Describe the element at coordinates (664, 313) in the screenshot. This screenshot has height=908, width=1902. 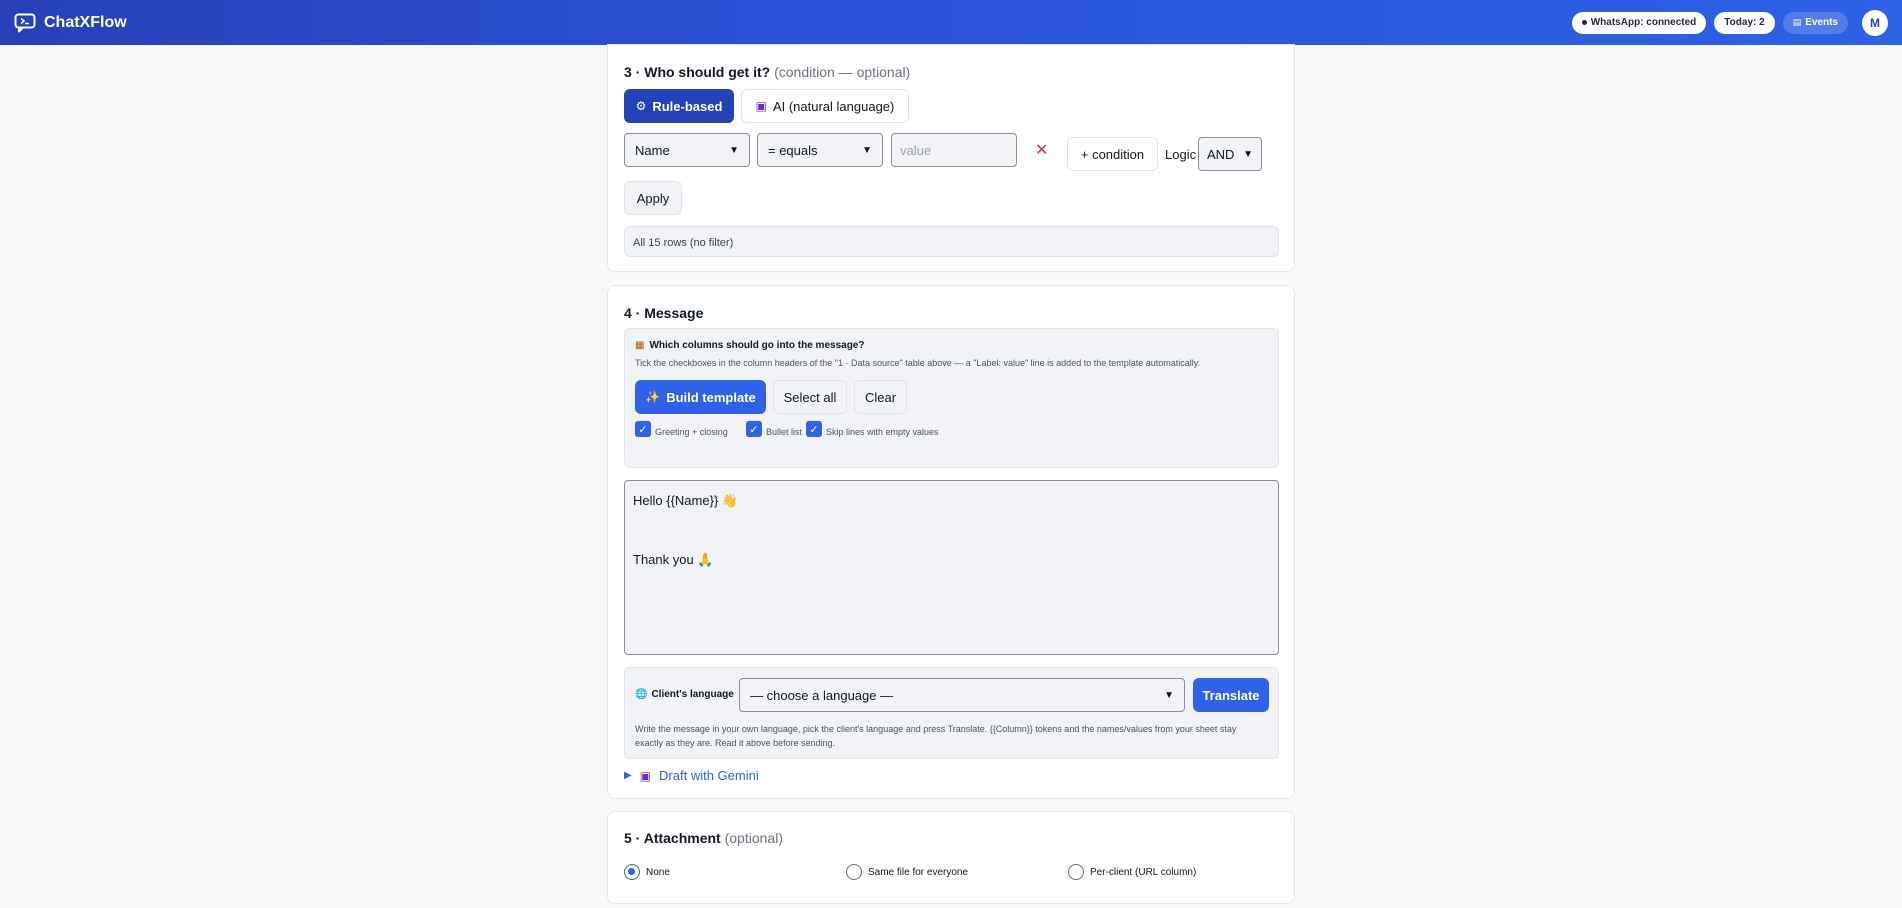
I see `section-4-title: 4 · Message` at that location.